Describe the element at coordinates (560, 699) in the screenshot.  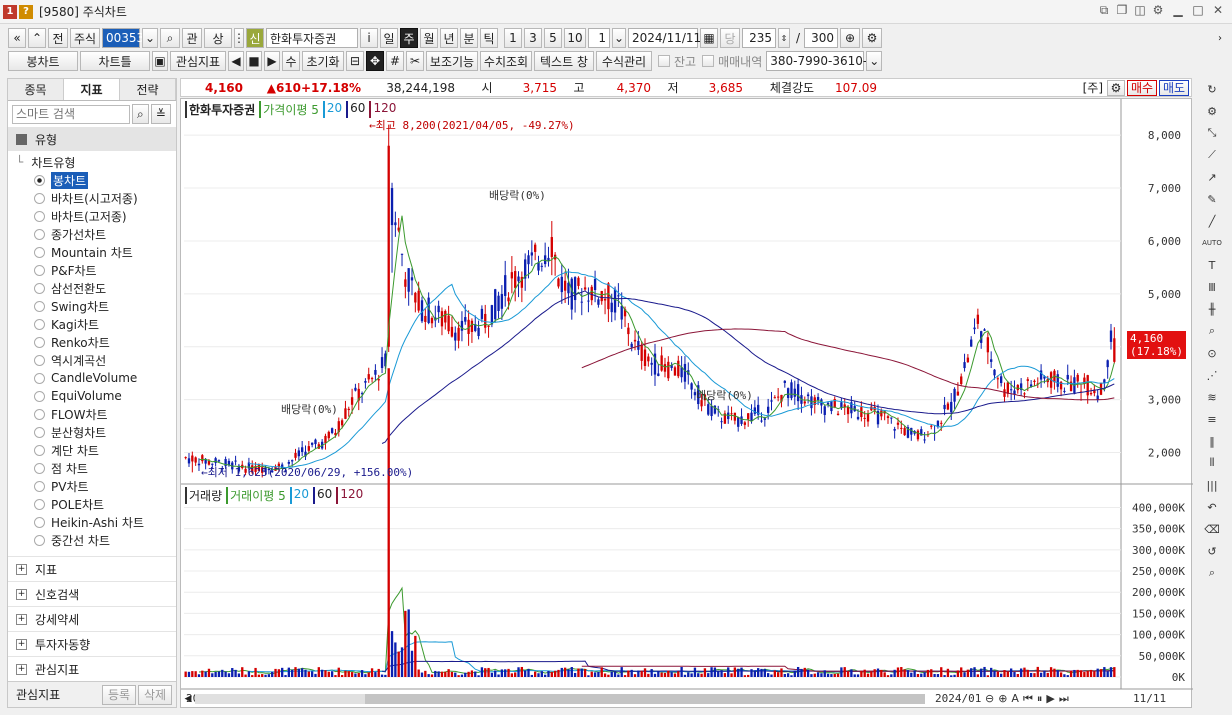
I see `scroll-track` at that location.